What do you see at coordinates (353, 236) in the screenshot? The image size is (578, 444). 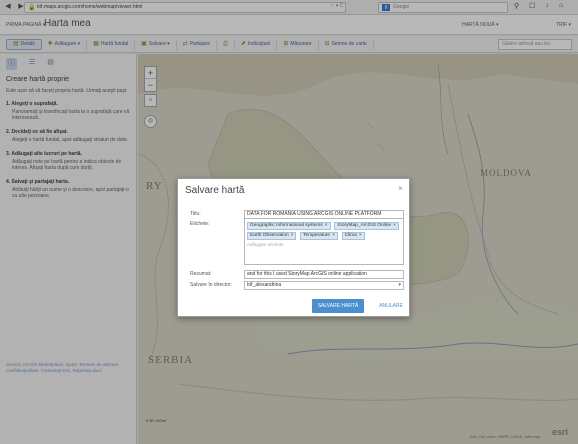 I see `tag-chip: Clima ×` at bounding box center [353, 236].